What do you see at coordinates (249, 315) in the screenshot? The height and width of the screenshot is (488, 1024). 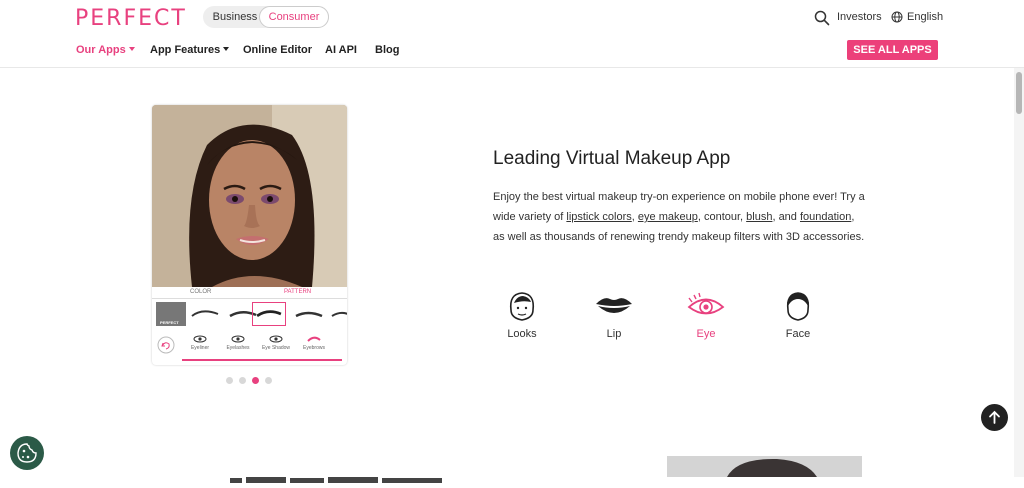 I see `eyebrow-style-picker: PERFECT` at bounding box center [249, 315].